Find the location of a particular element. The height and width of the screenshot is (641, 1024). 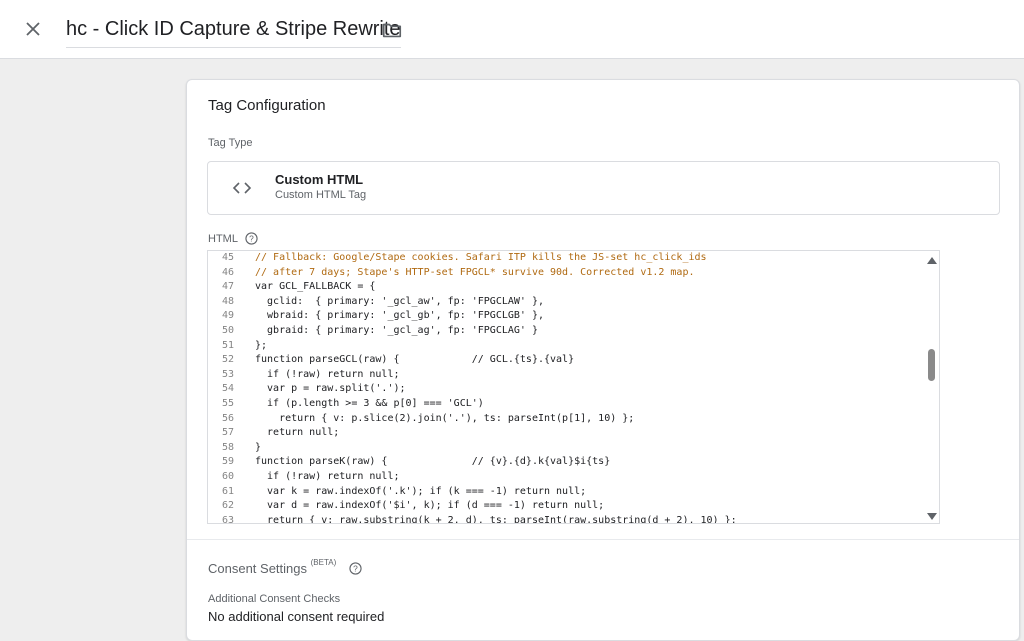

consent-help-icon: ? is located at coordinates (355, 568).